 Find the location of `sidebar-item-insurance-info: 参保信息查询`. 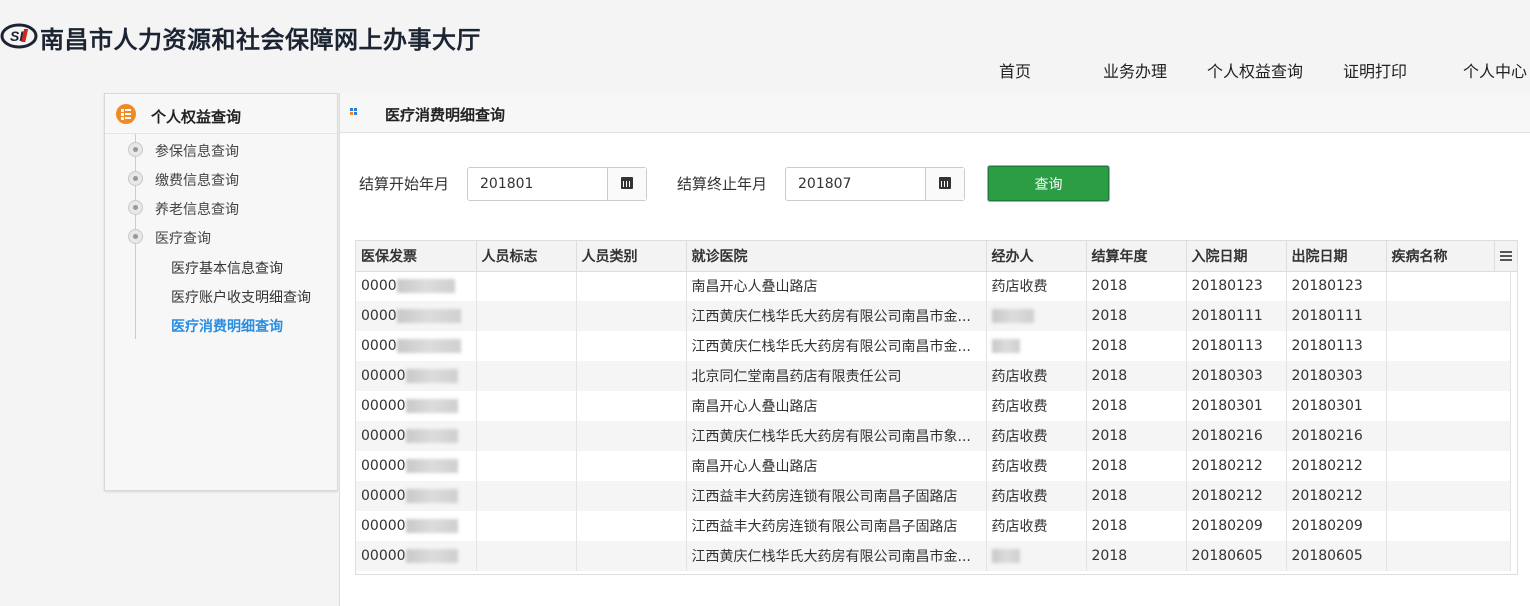

sidebar-item-insurance-info: 参保信息查询 is located at coordinates (197, 151).